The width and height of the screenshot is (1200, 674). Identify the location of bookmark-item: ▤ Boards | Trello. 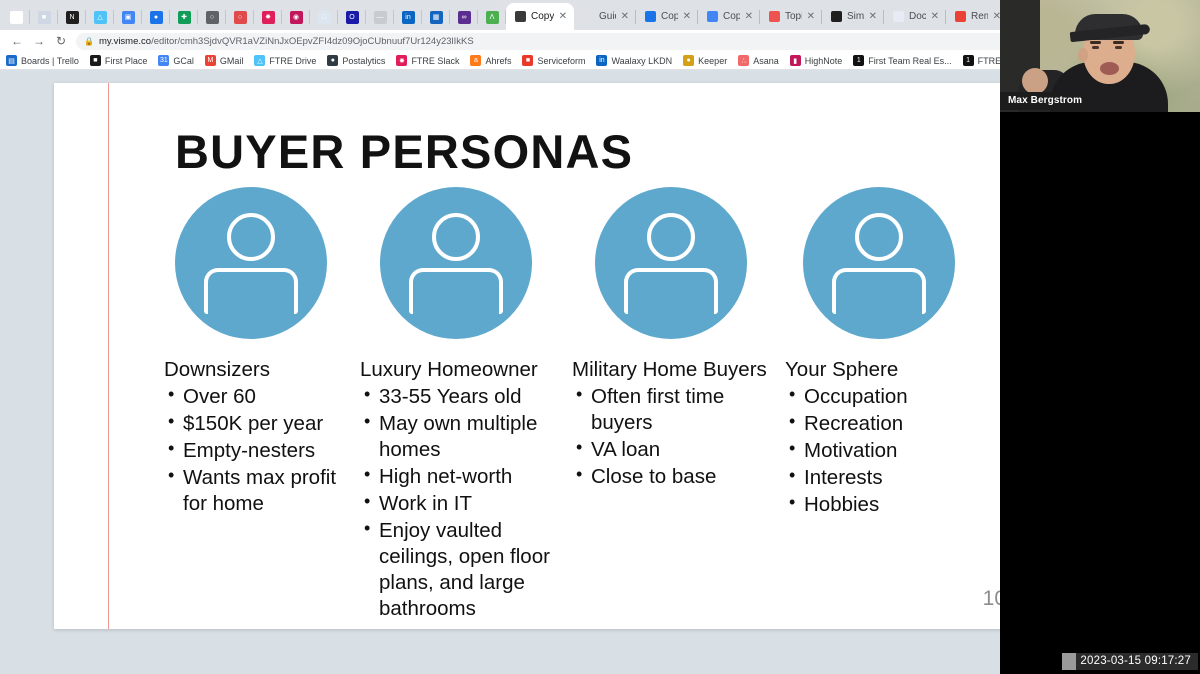
(42, 60).